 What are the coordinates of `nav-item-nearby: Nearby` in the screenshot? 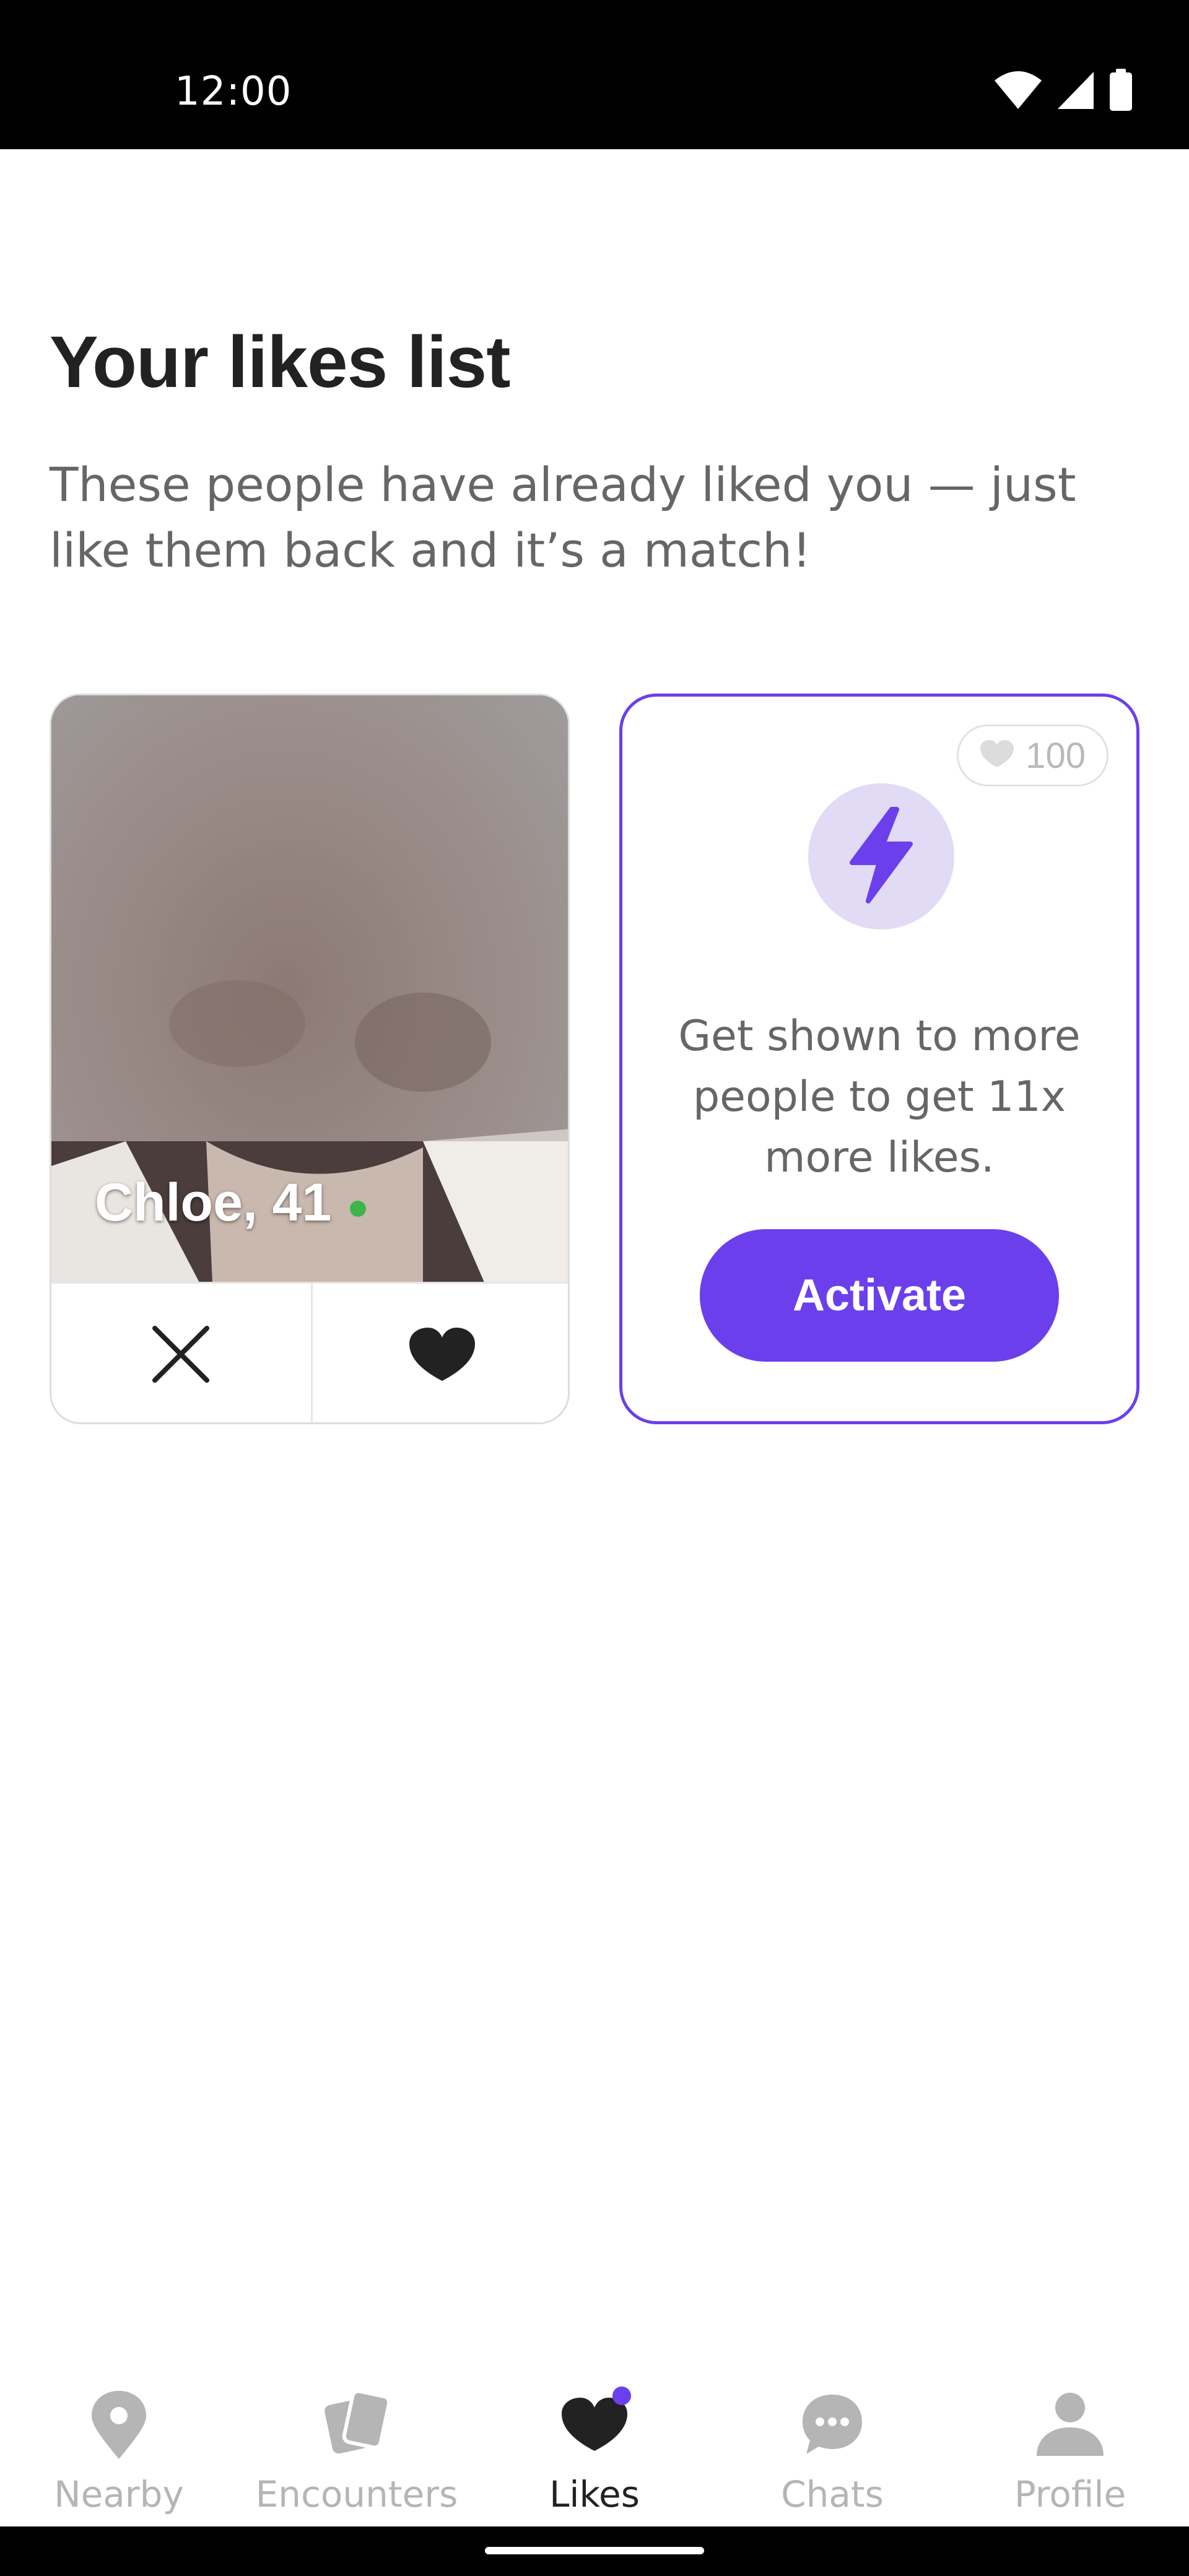 It's located at (119, 2449).